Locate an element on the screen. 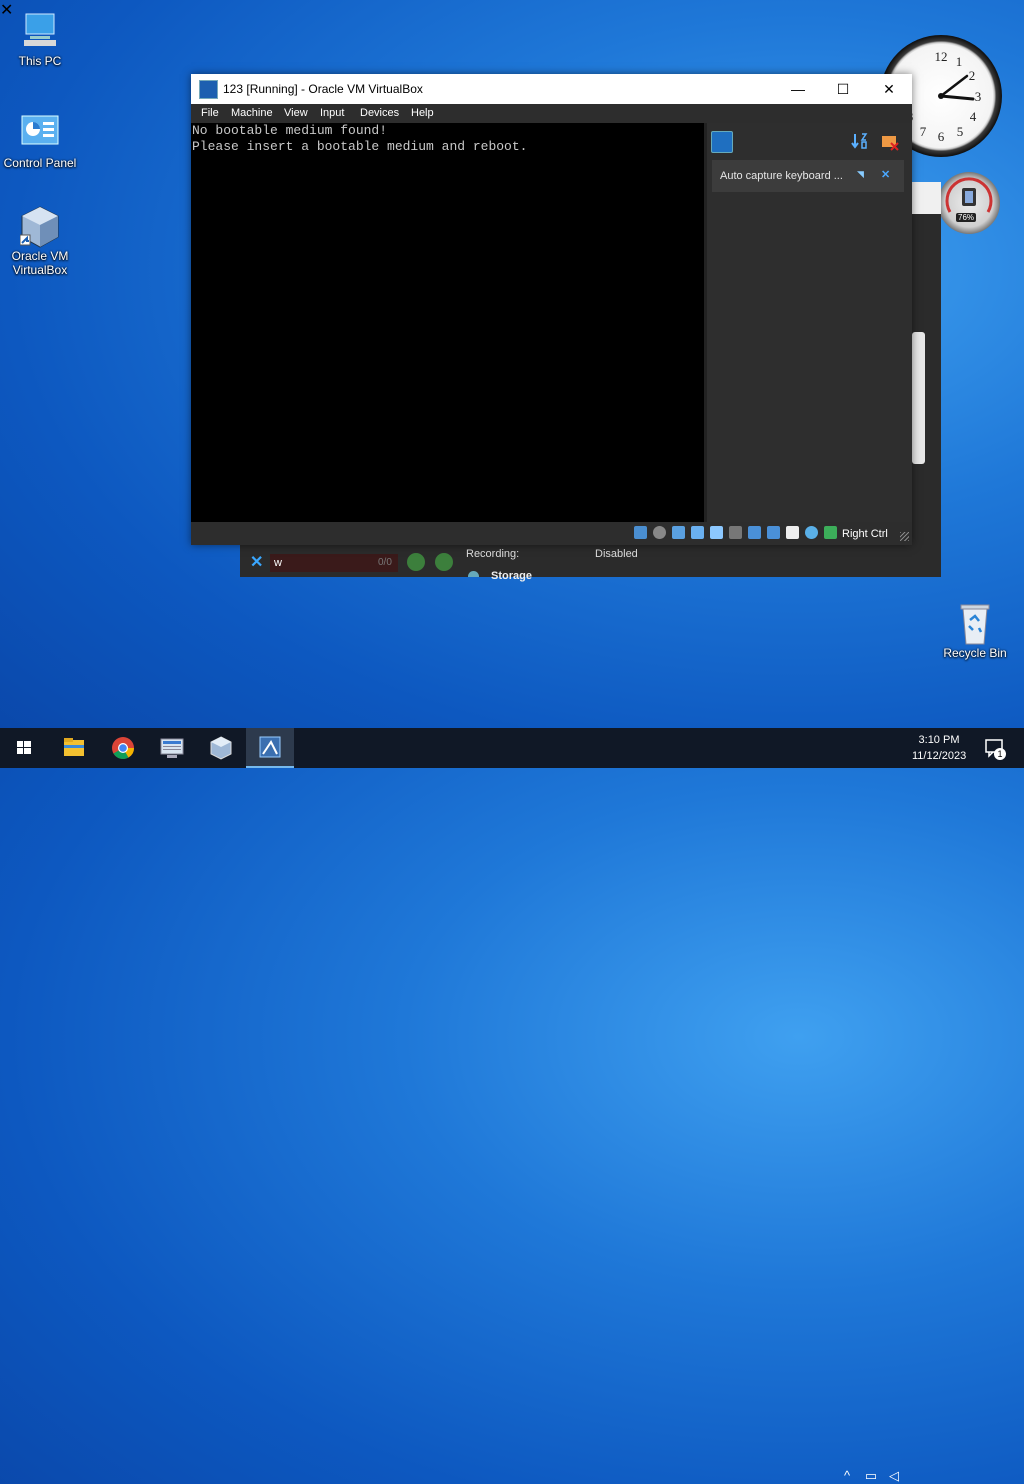 This screenshot has height=1484, width=1024. desktop-icon-label: This PC is located at coordinates (40, 61).